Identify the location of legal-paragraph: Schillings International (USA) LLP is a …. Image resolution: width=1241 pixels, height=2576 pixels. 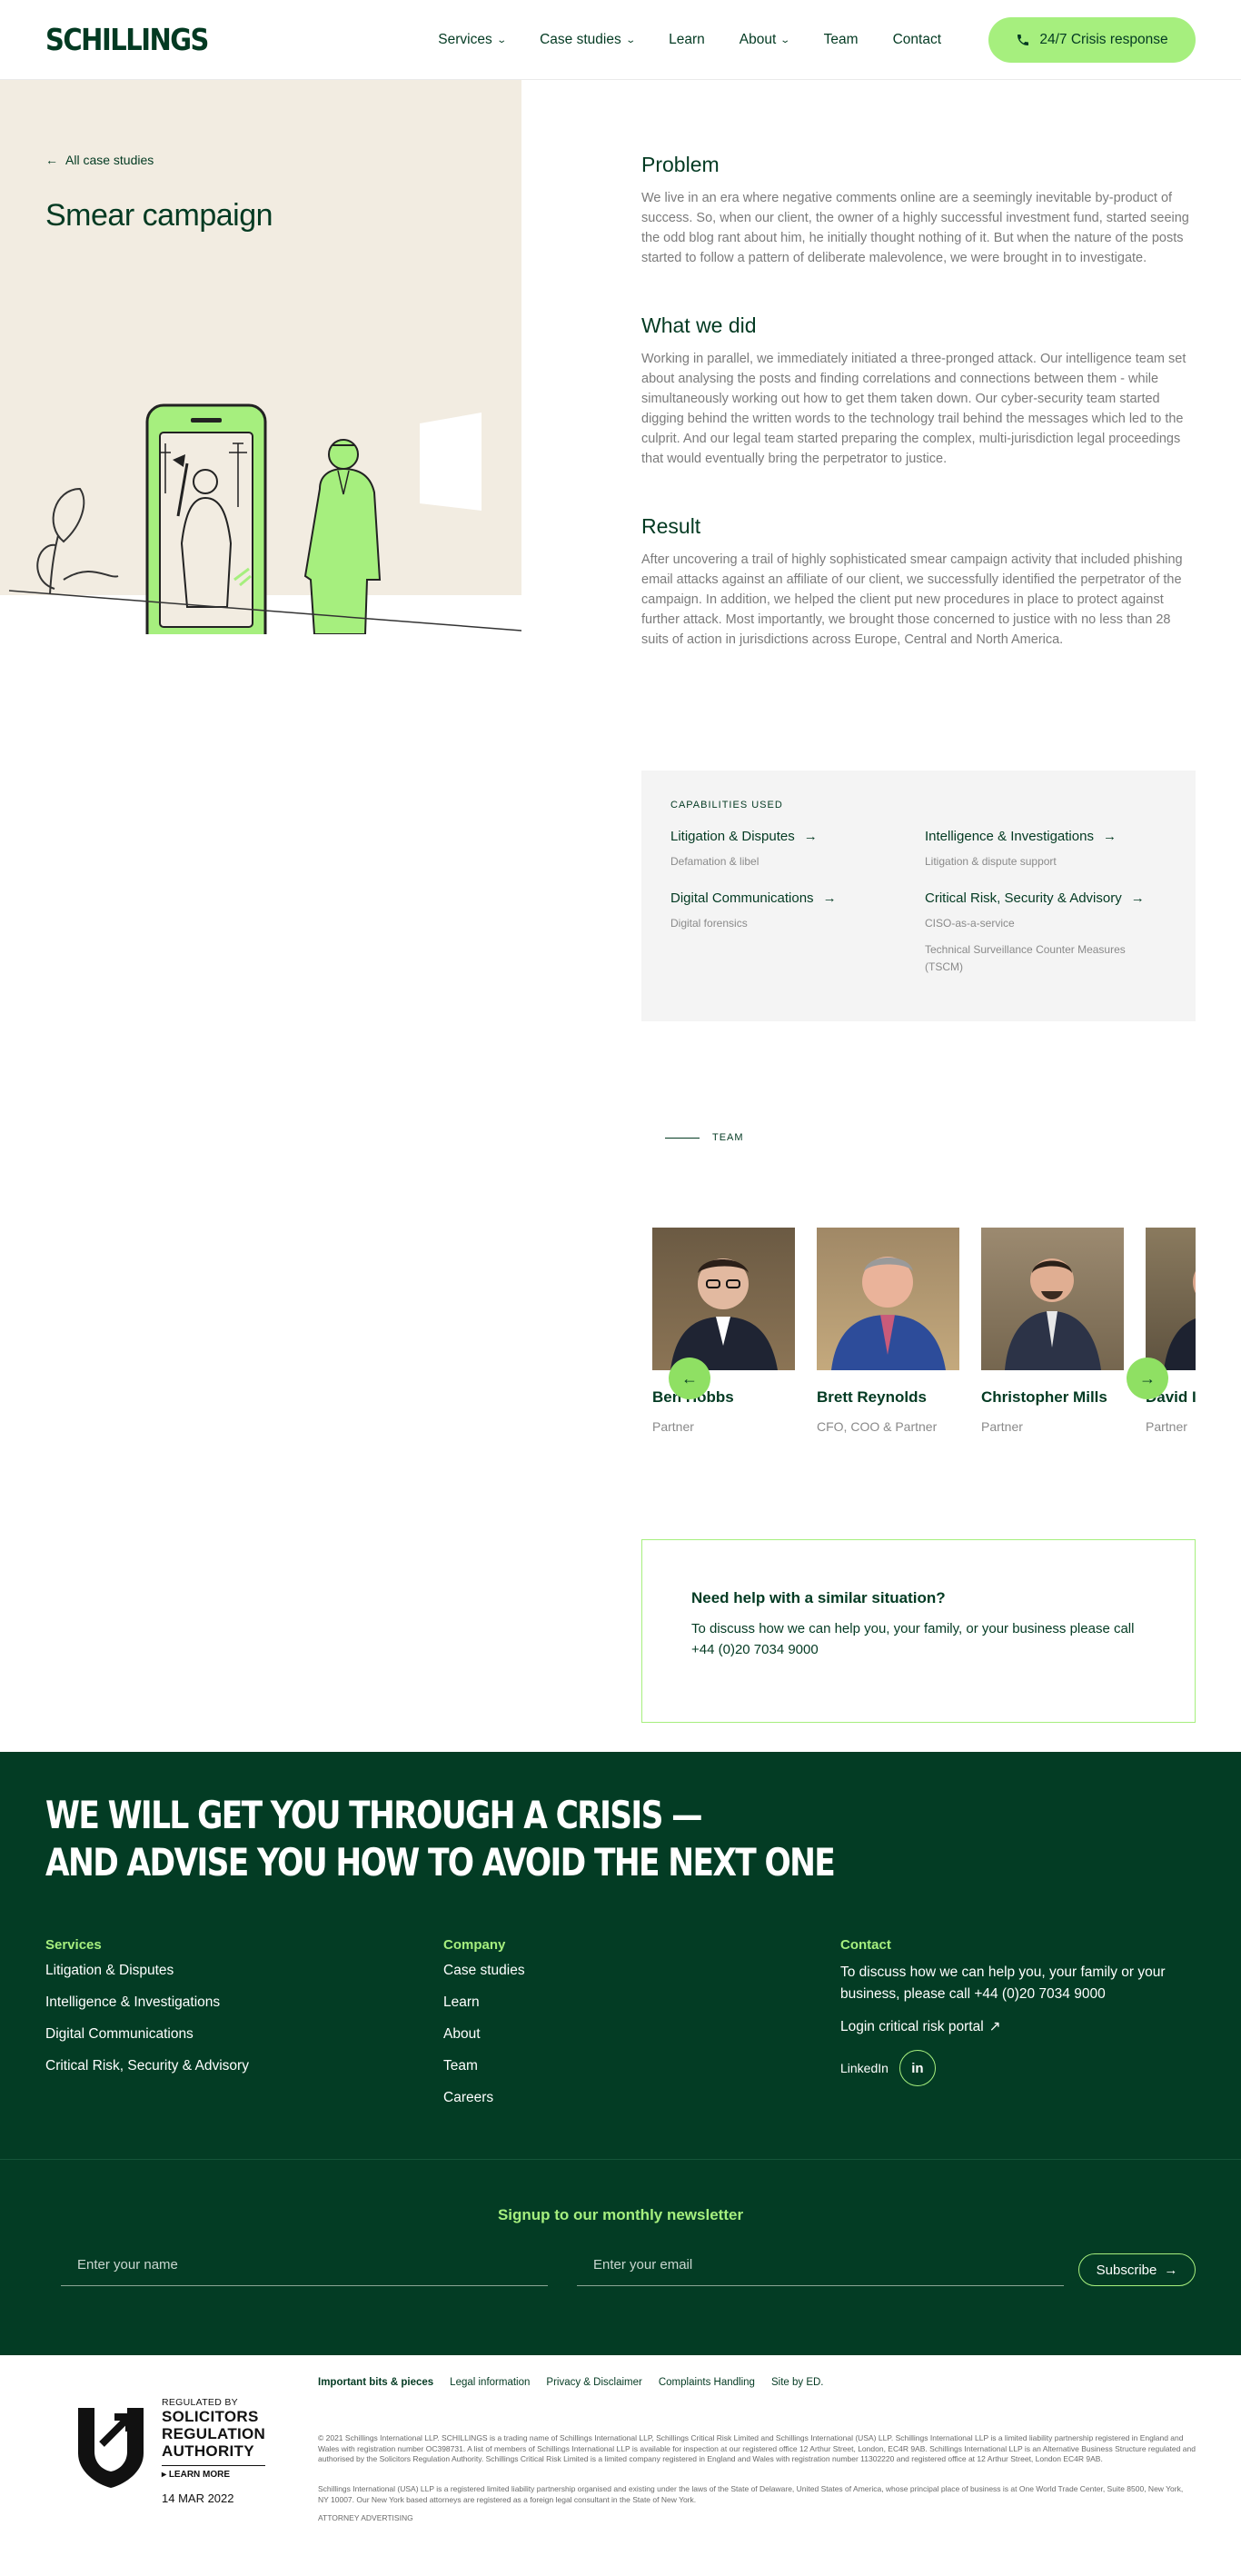
(751, 2494).